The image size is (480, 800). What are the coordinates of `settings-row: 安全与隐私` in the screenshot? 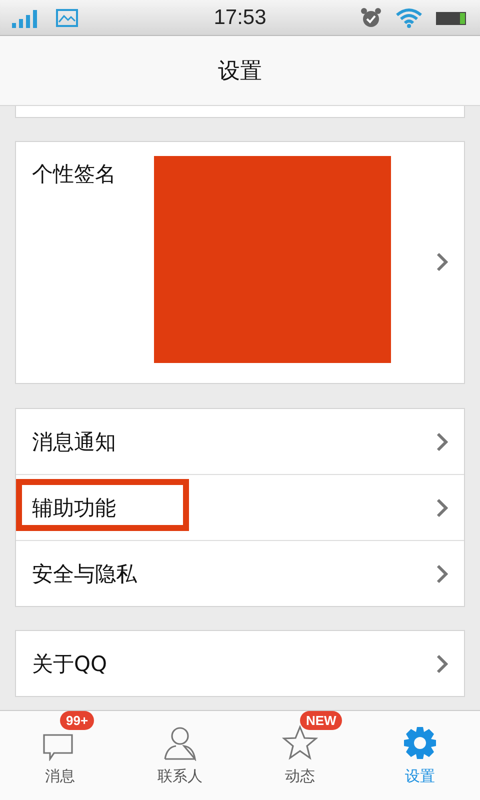 It's located at (240, 573).